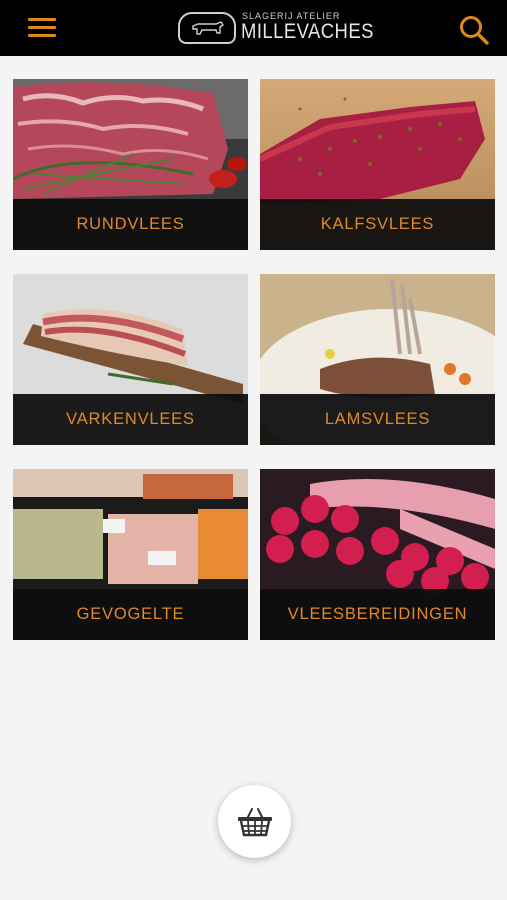 This screenshot has width=507, height=900. Describe the element at coordinates (130, 359) in the screenshot. I see `category-tile-varkenvlees: VARKENVLEES` at that location.